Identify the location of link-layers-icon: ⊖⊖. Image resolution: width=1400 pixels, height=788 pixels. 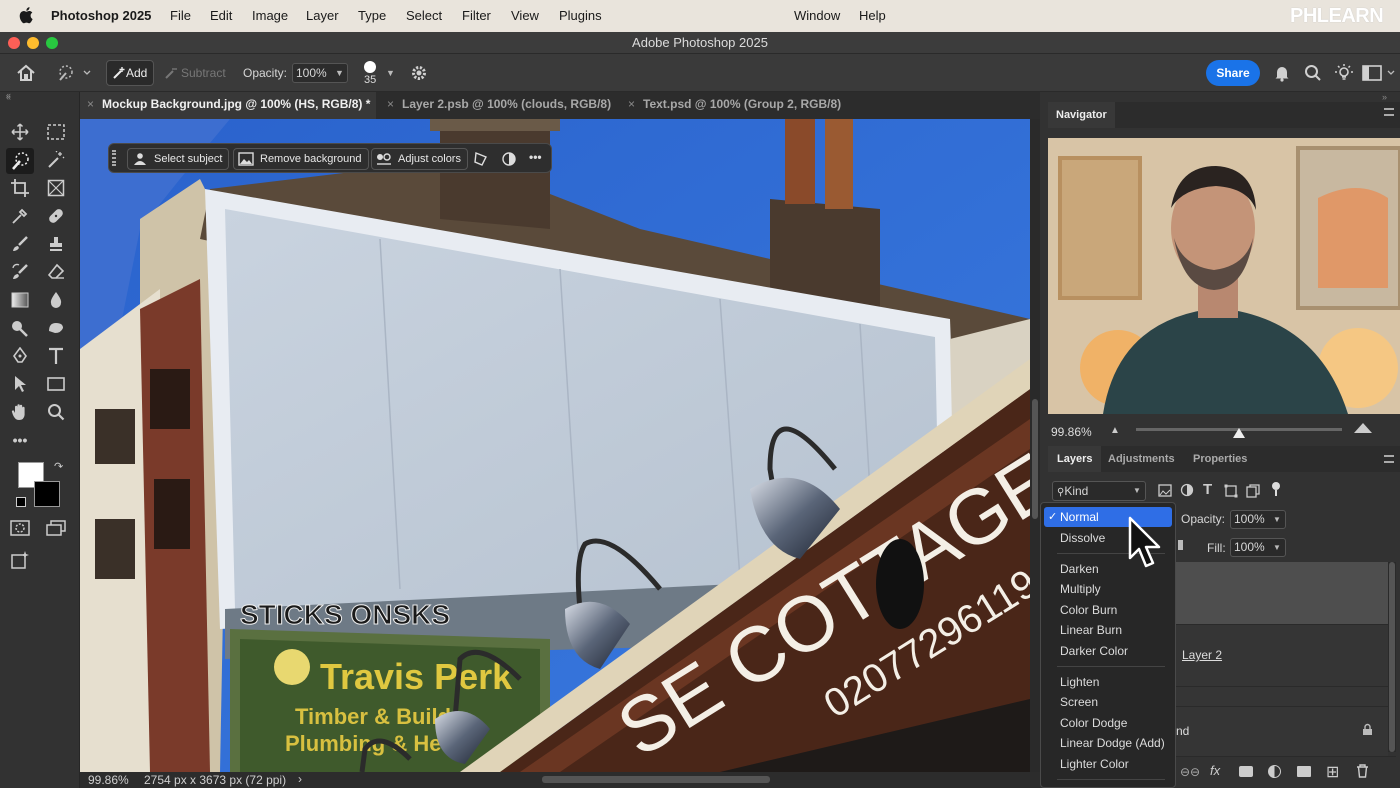
(1190, 772).